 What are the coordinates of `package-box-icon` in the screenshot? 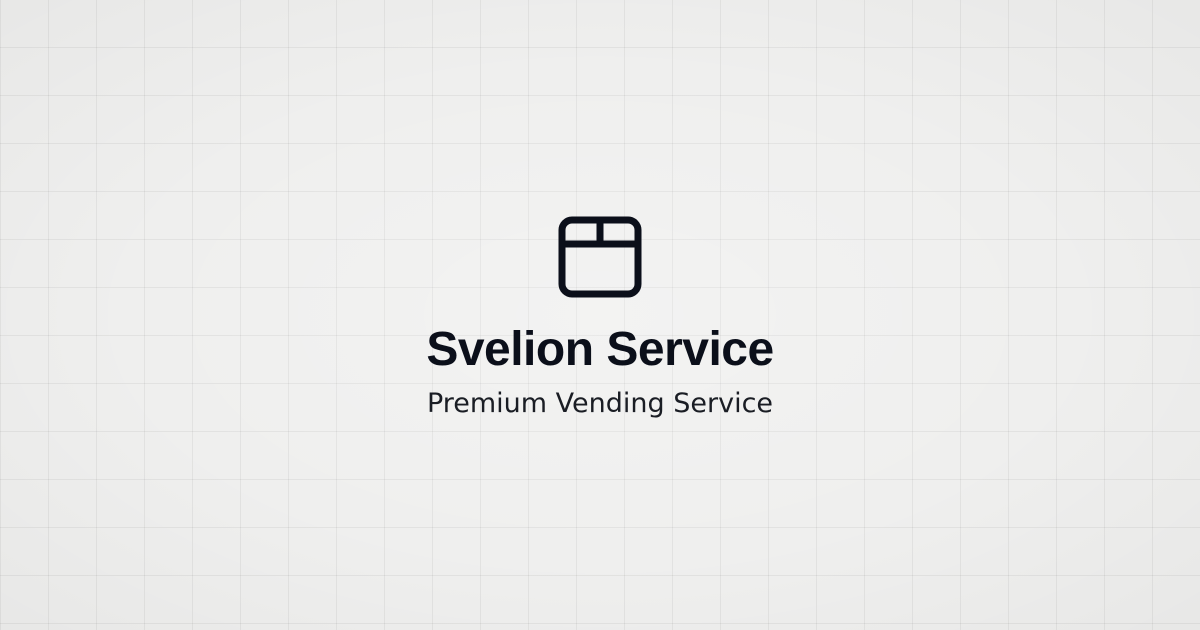 It's located at (600, 258).